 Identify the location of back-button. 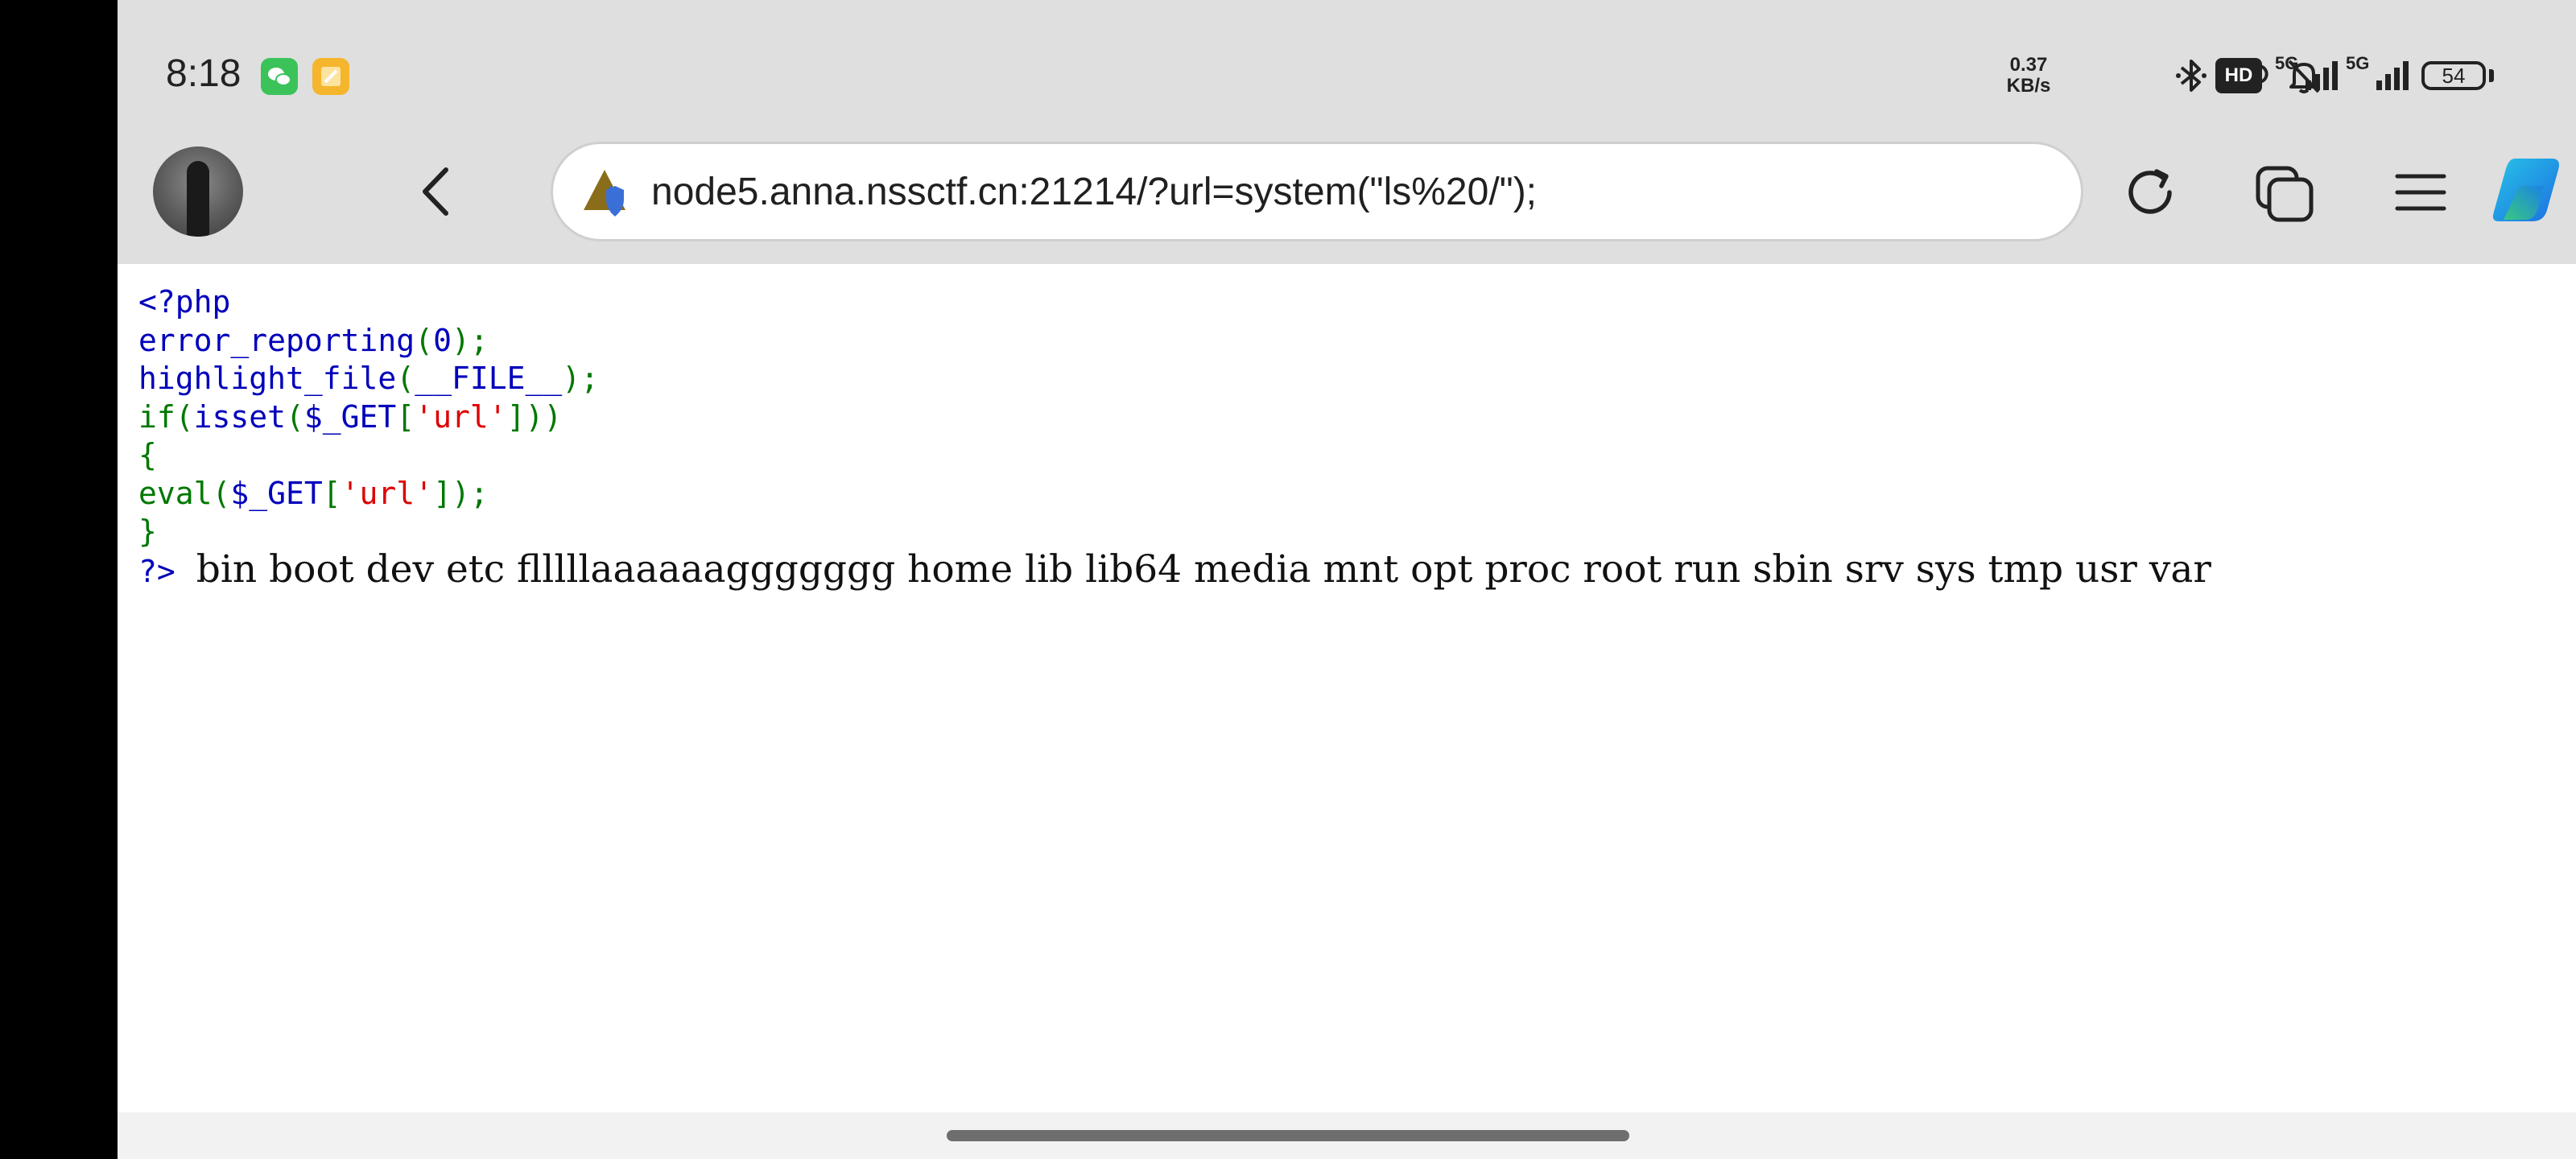
(438, 191).